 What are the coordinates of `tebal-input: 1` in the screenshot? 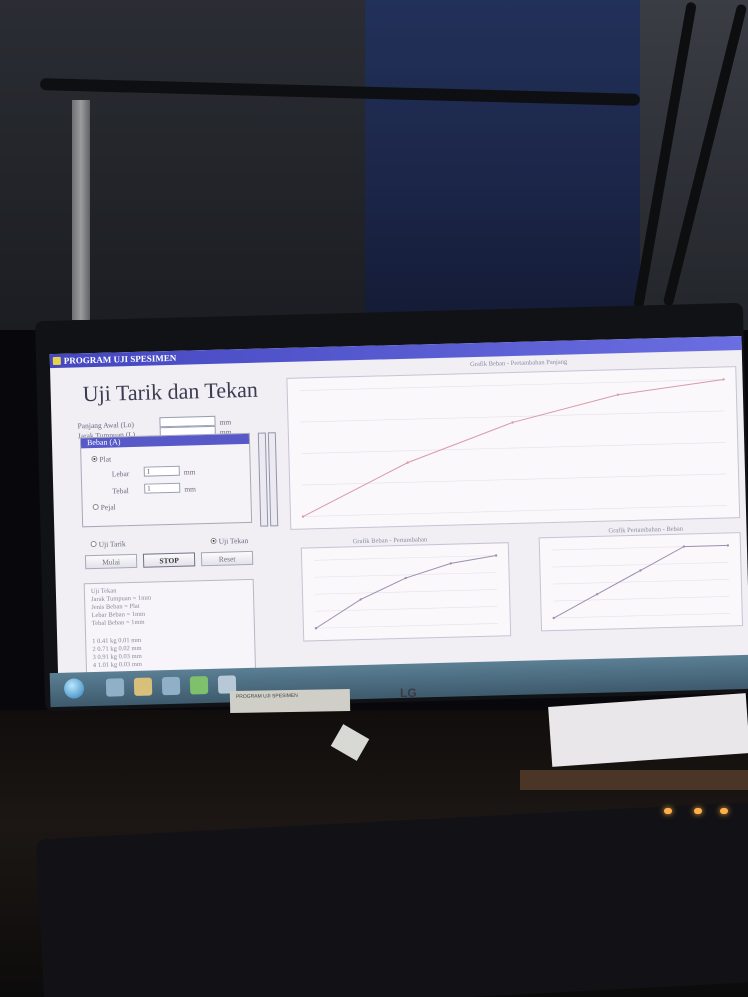 It's located at (162, 488).